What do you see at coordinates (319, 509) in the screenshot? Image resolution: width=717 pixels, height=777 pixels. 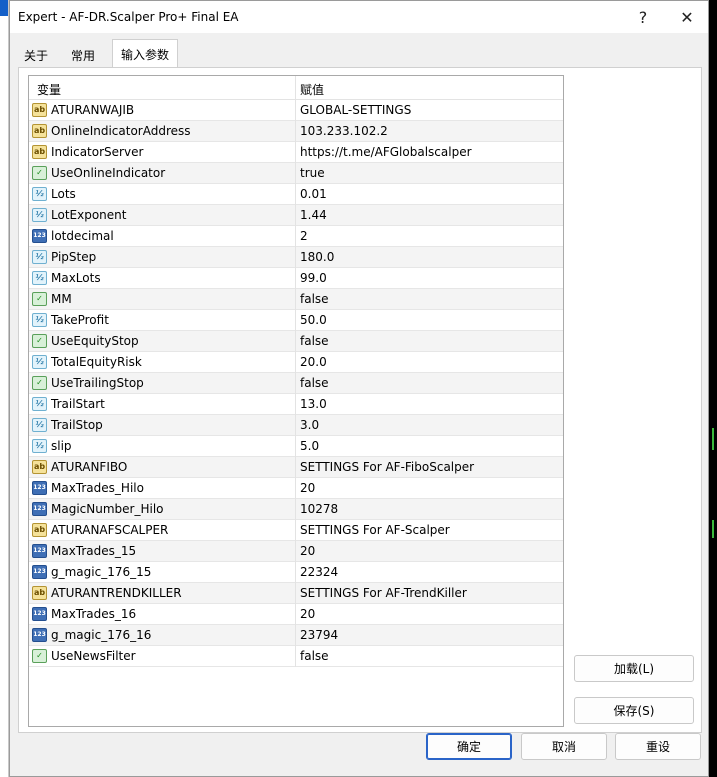 I see `param-value: 10278` at bounding box center [319, 509].